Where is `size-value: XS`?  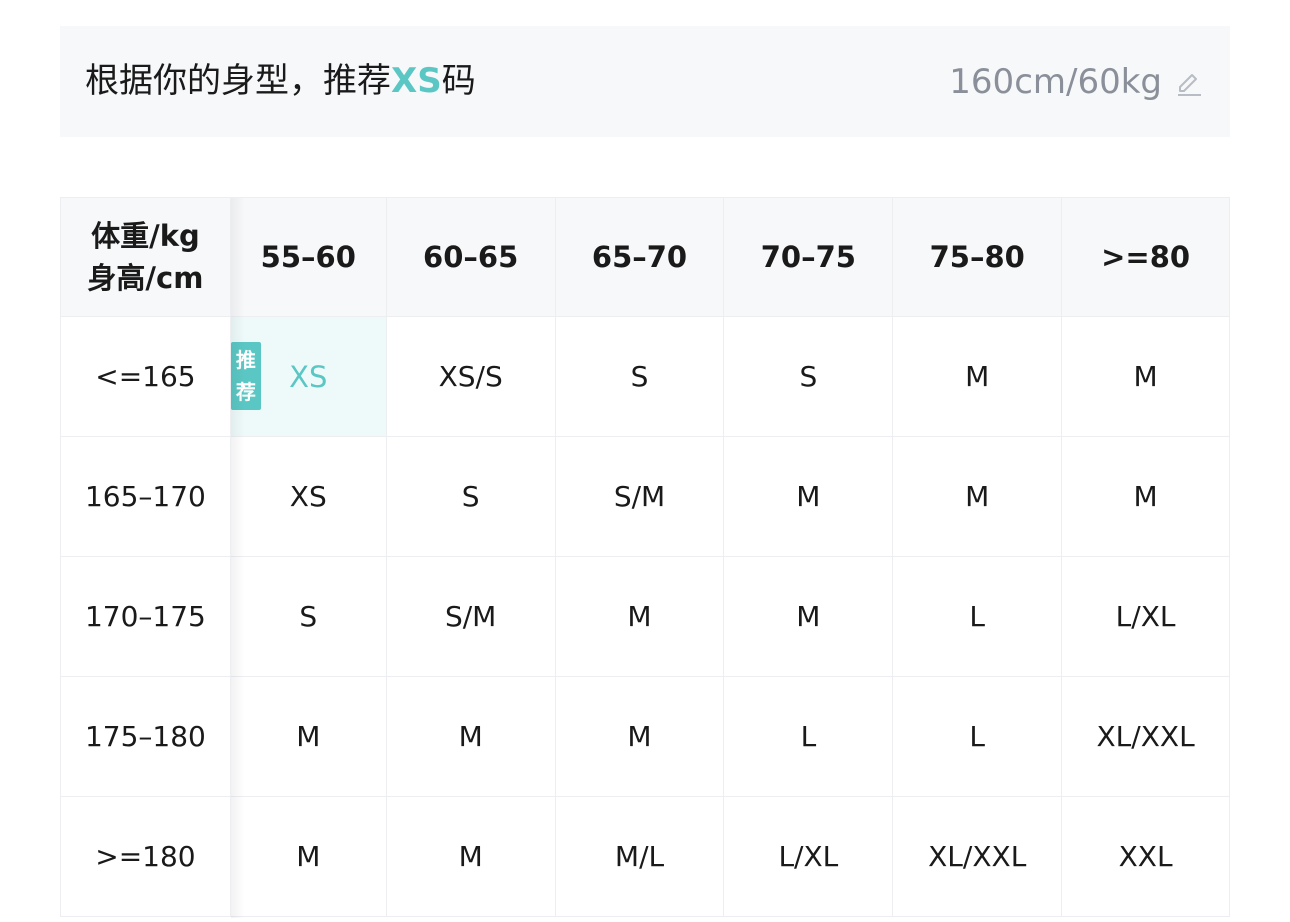 size-value: XS is located at coordinates (308, 376).